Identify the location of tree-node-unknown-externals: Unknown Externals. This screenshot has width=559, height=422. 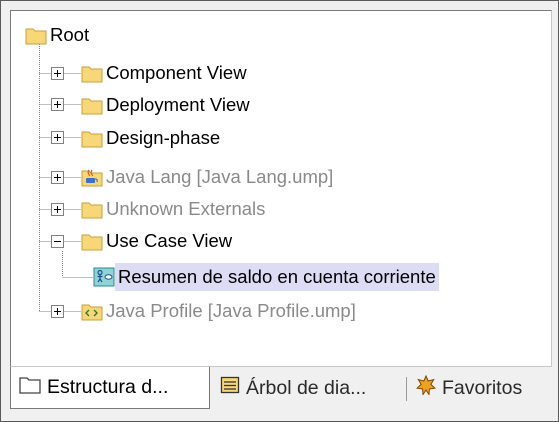
(174, 209).